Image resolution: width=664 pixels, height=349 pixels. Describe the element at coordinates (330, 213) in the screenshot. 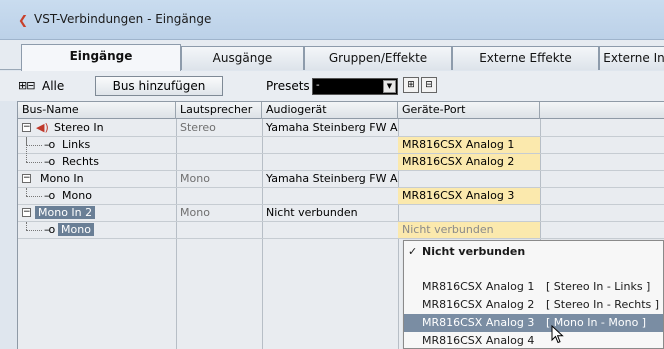

I see `audio-device: Nicht verbunden` at that location.